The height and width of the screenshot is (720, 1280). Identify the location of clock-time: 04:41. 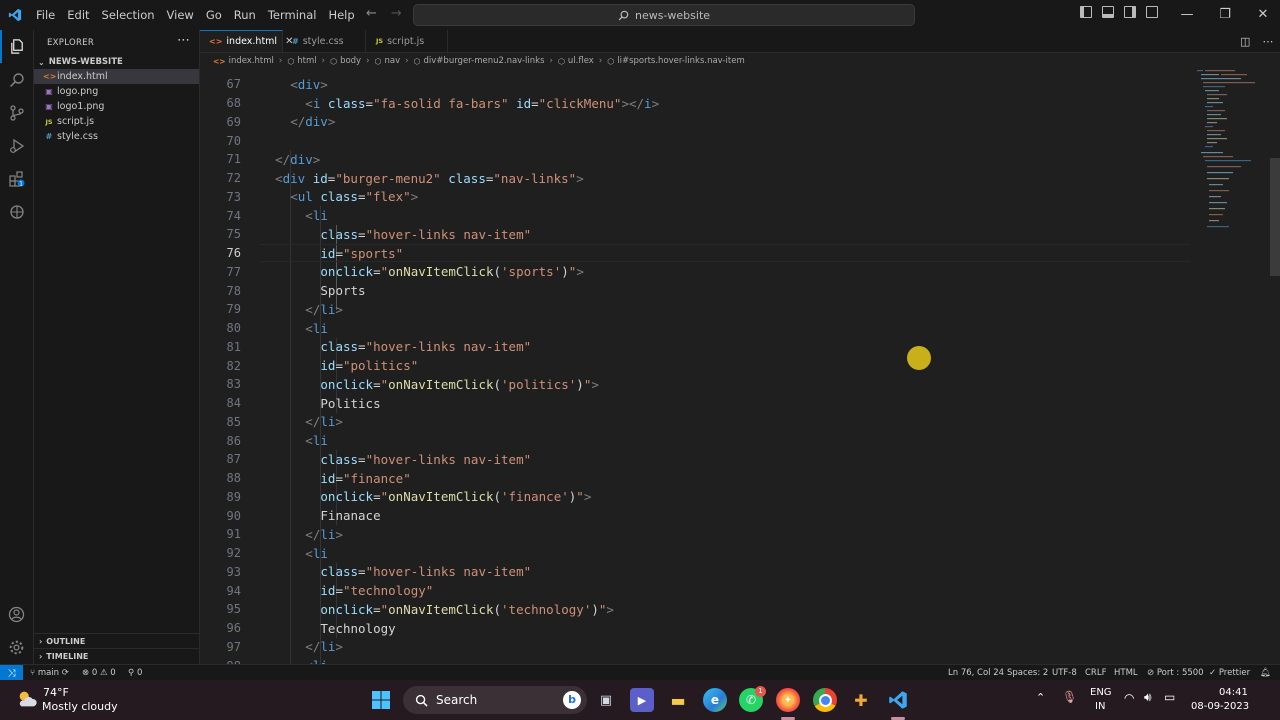
(1233, 692).